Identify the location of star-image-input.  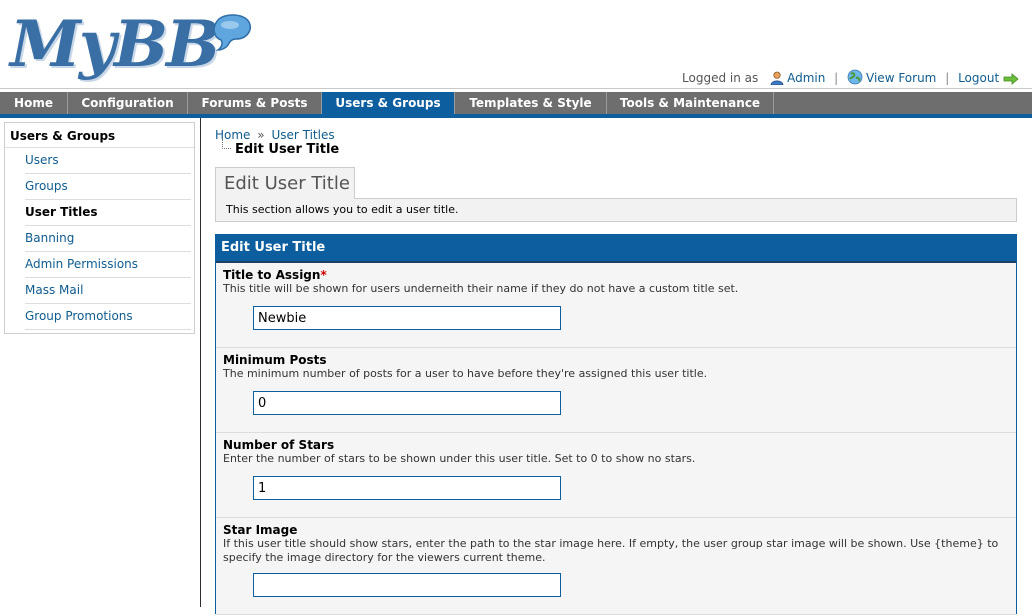
(407, 585).